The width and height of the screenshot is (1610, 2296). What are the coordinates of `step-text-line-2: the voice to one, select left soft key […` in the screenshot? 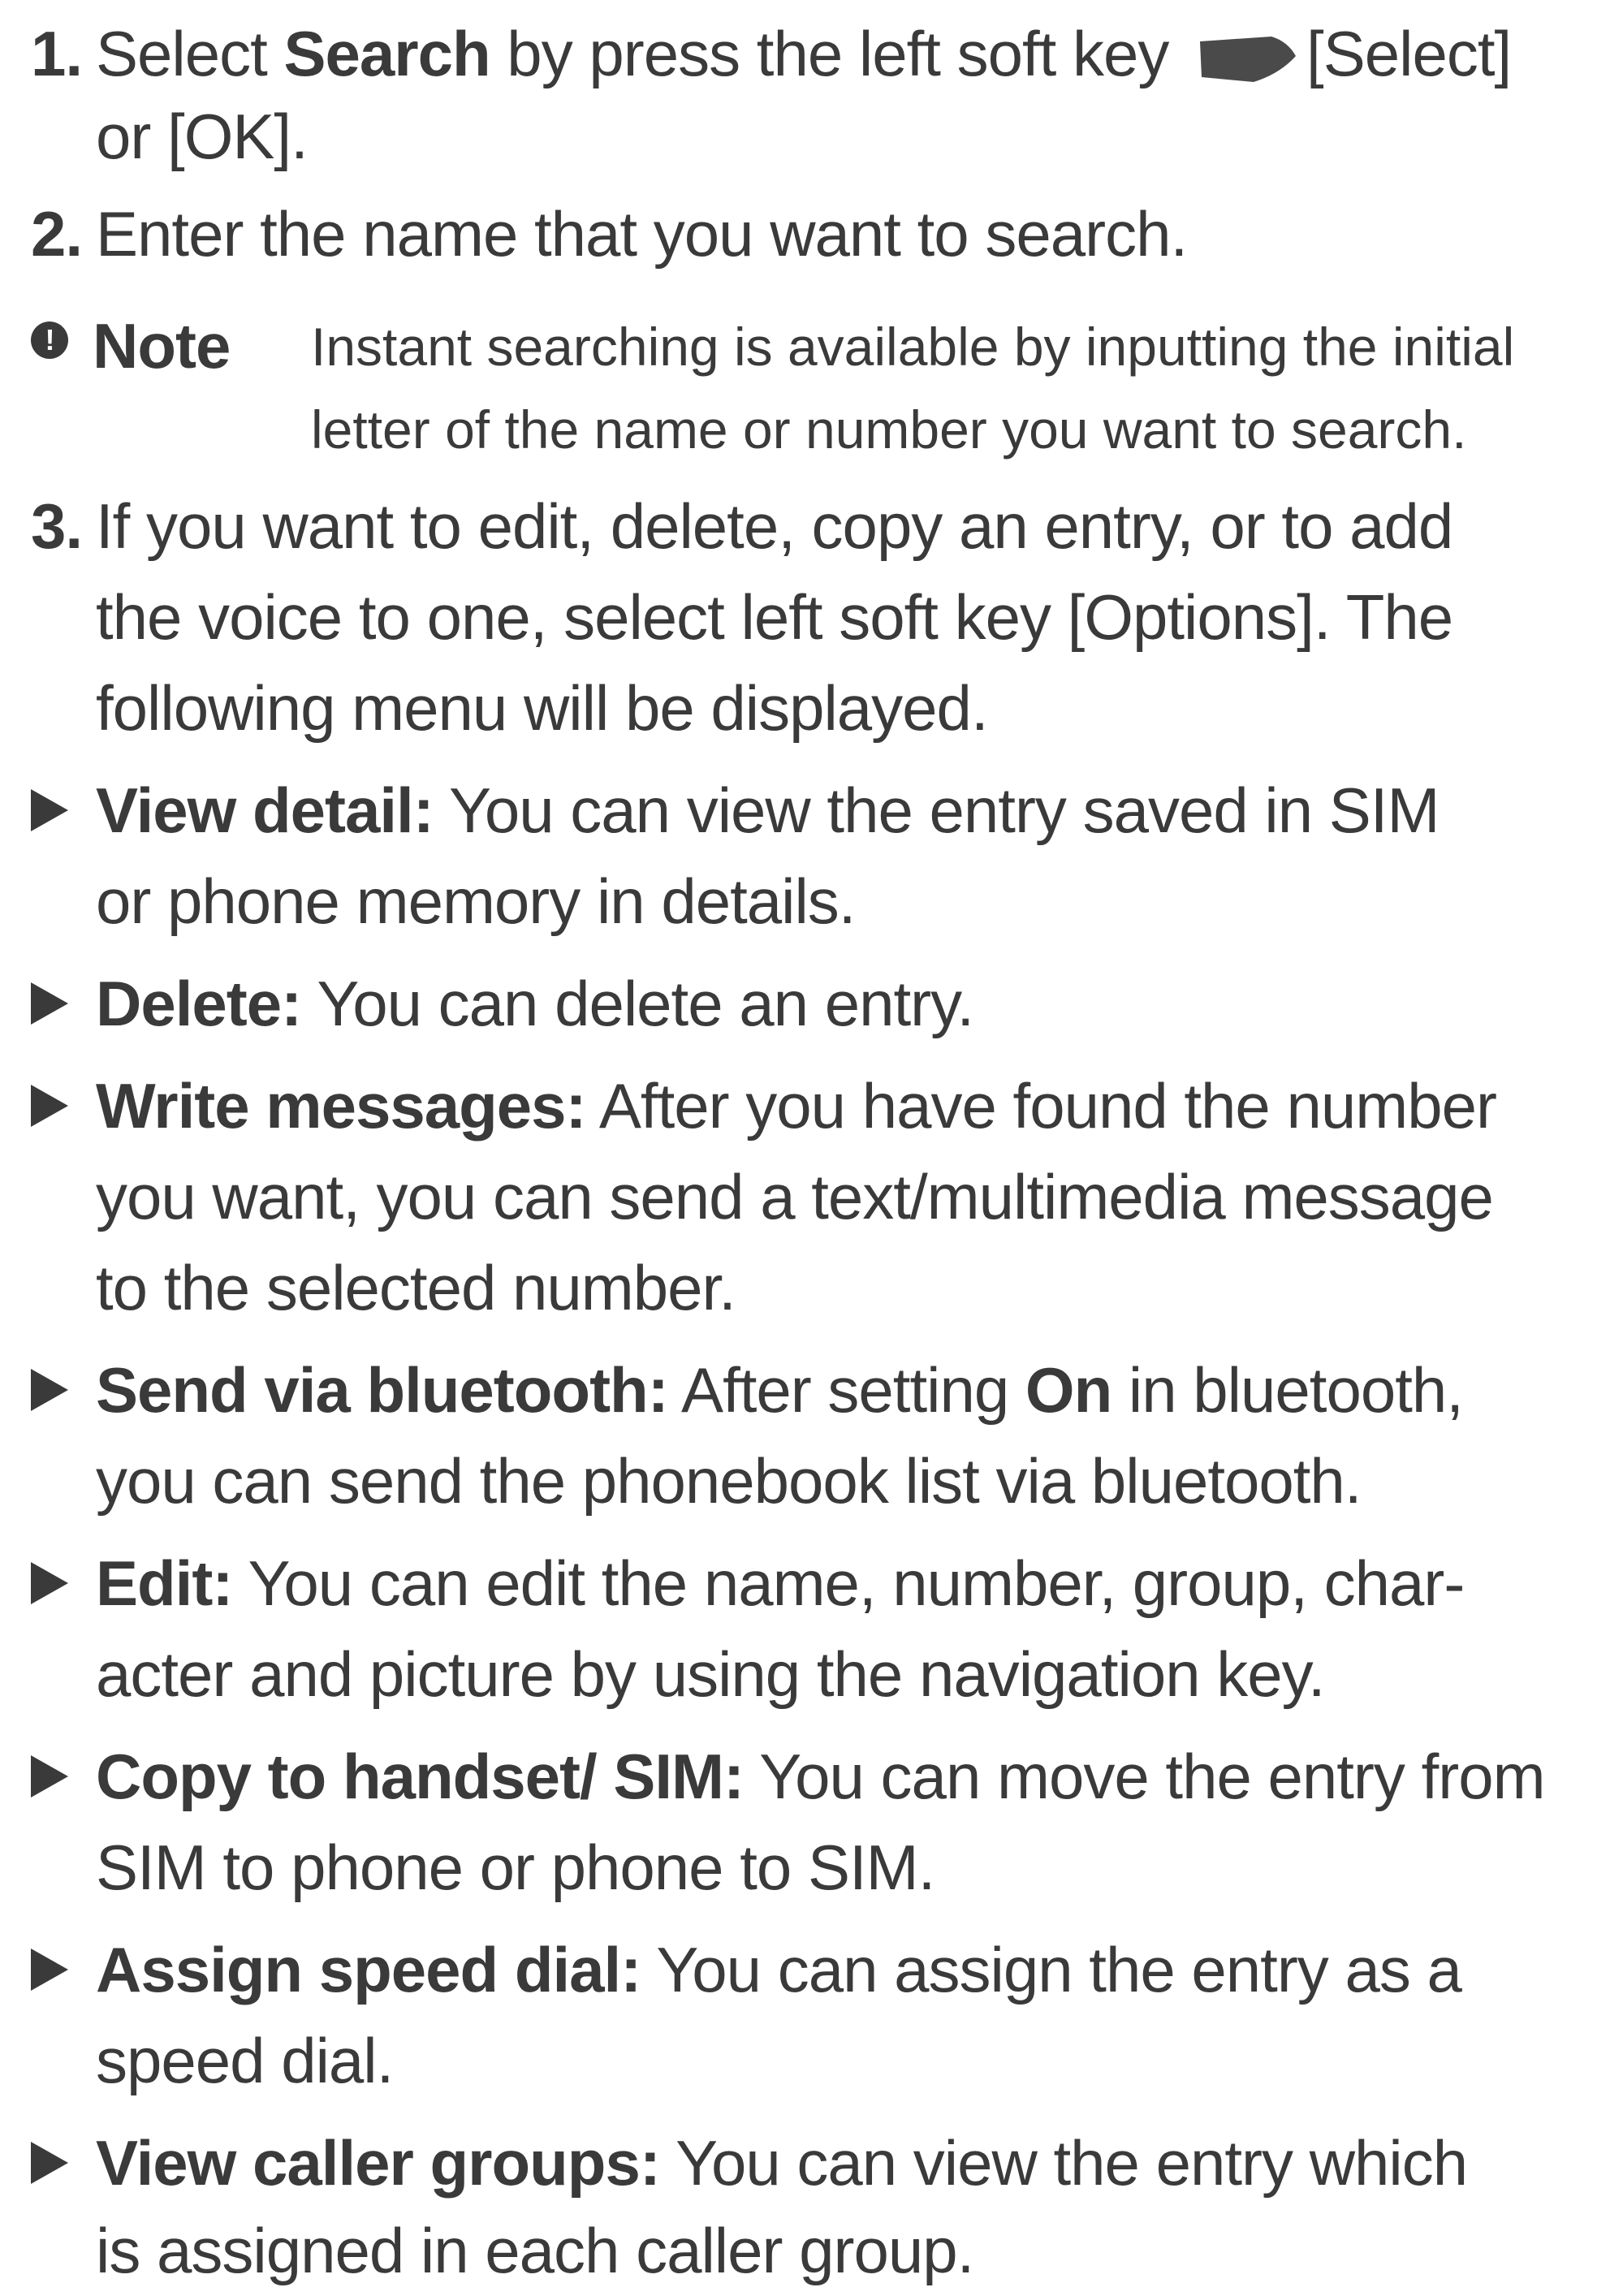 It's located at (775, 617).